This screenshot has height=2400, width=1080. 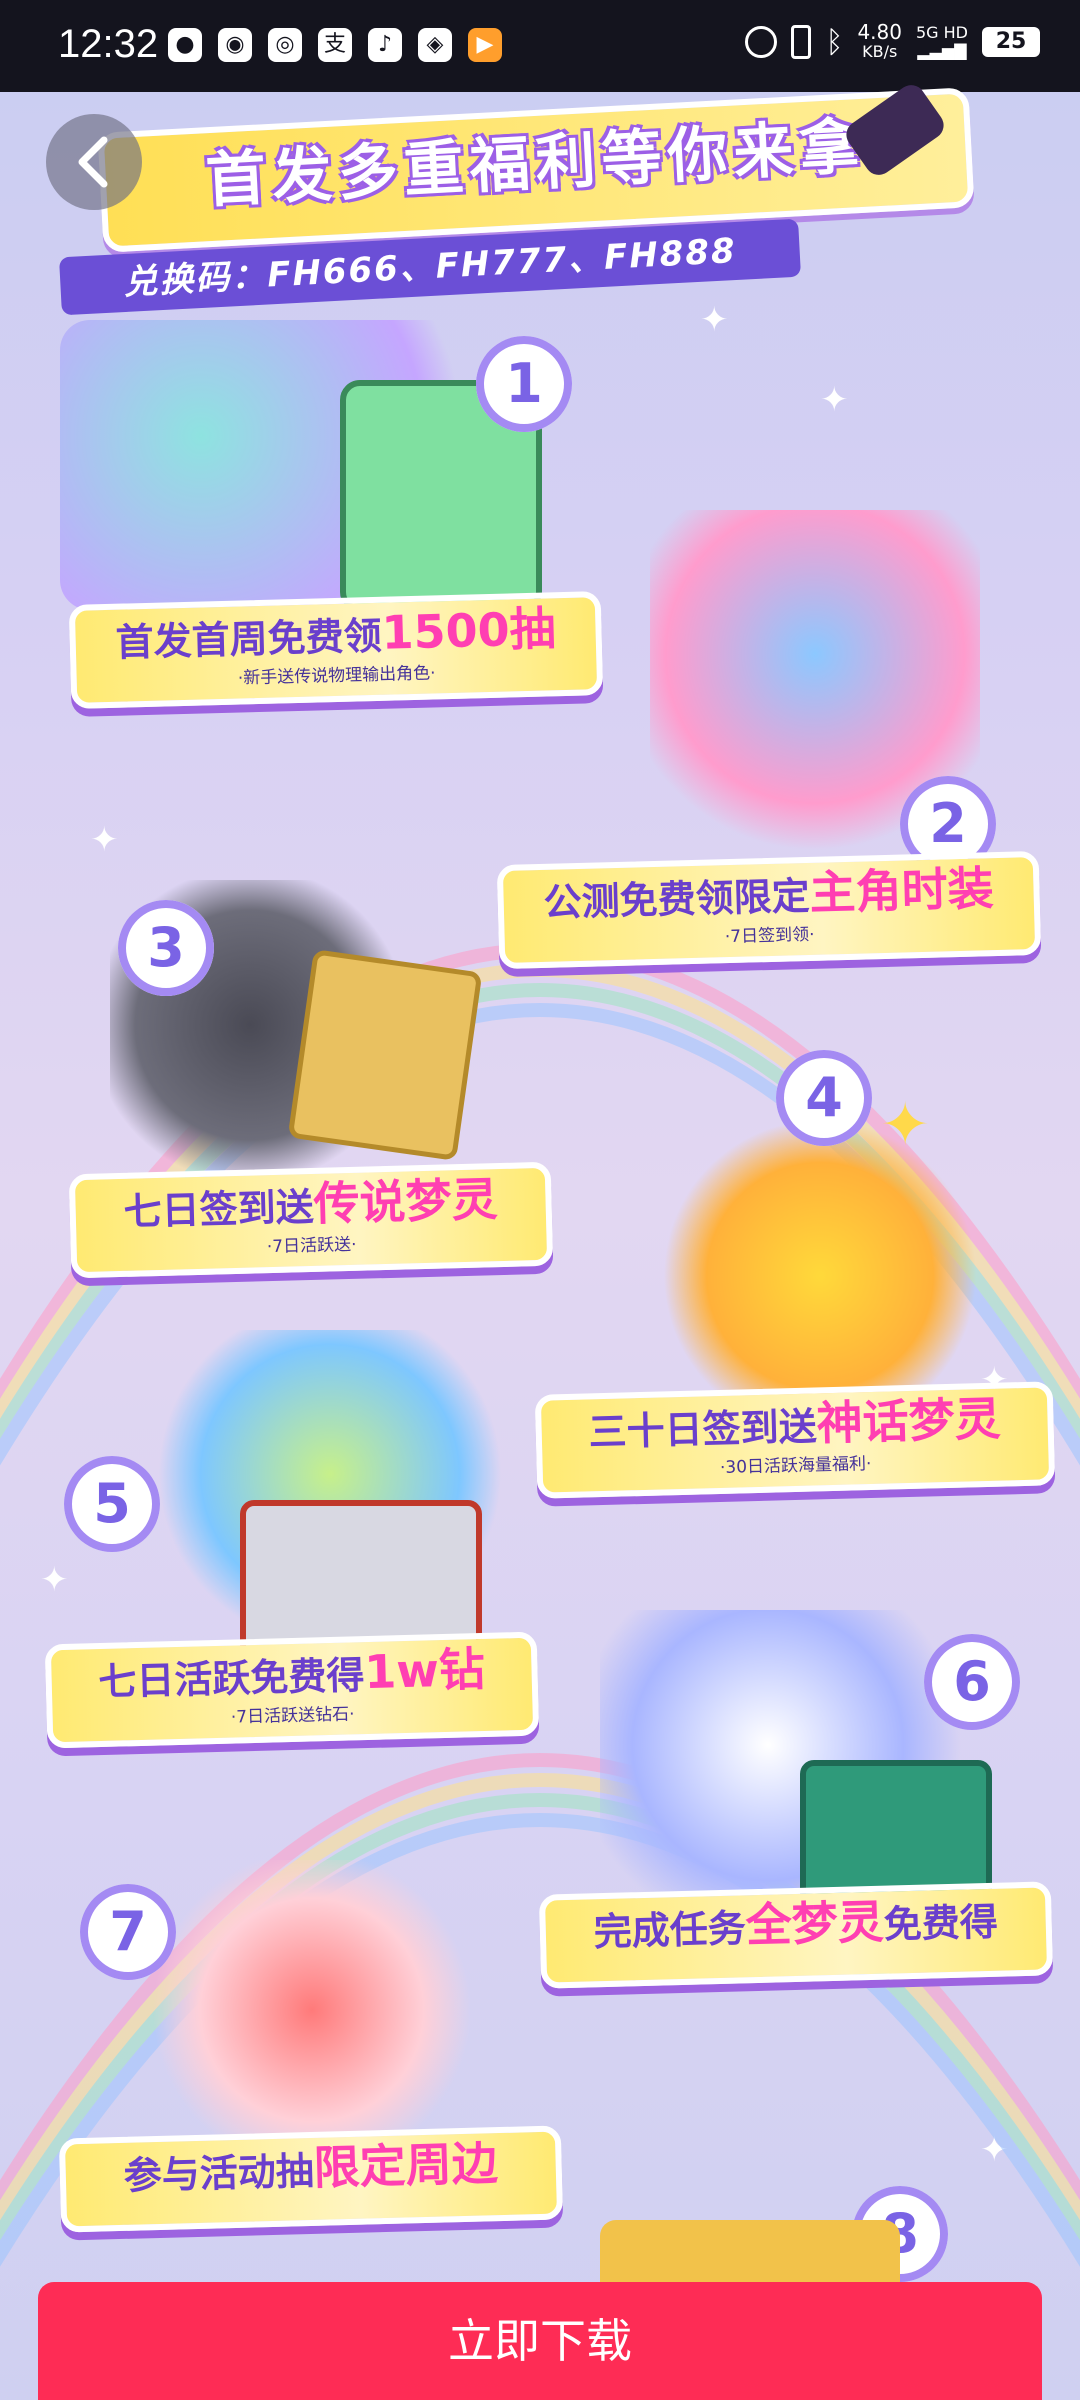 I want to click on perk-6-banner: 完成任务全梦灵免费得, so click(x=796, y=1935).